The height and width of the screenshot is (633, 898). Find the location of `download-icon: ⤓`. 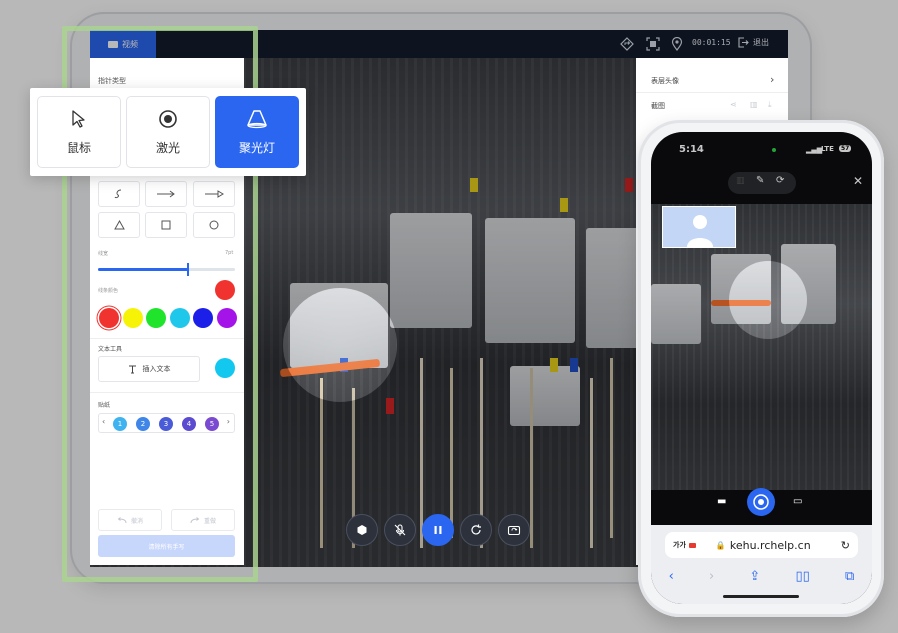

download-icon: ⤓ is located at coordinates (770, 105).